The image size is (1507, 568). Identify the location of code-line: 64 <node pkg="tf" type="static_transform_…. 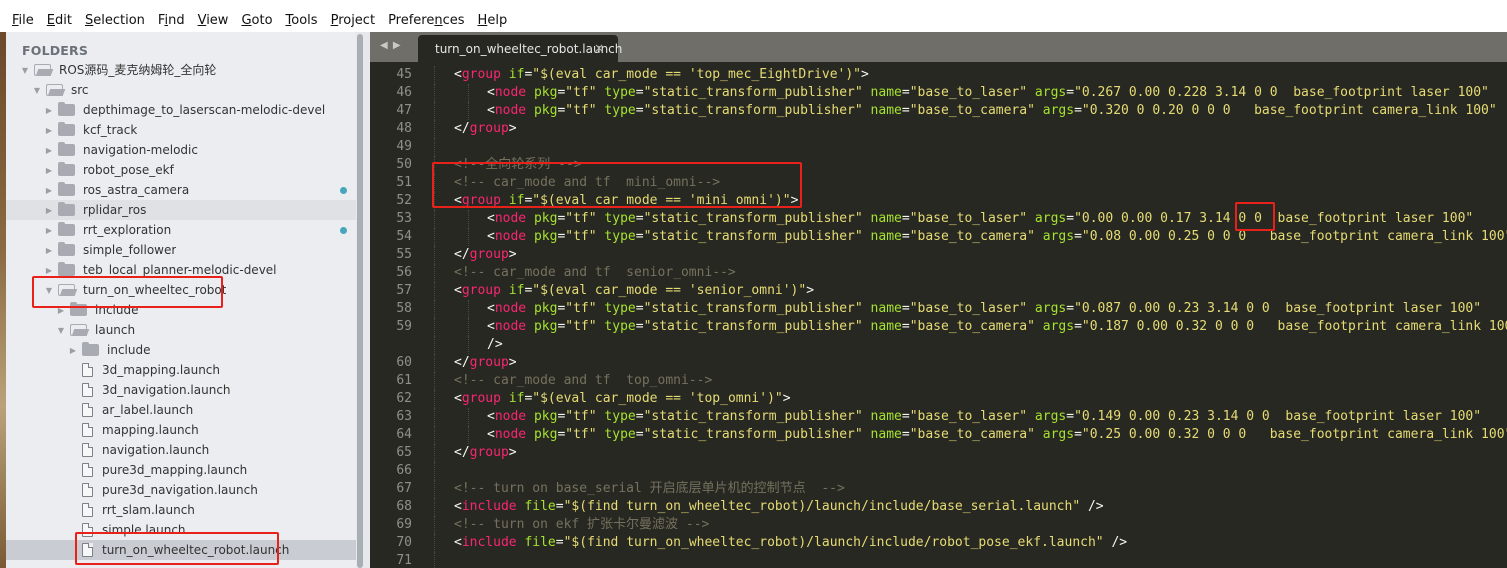
(938, 435).